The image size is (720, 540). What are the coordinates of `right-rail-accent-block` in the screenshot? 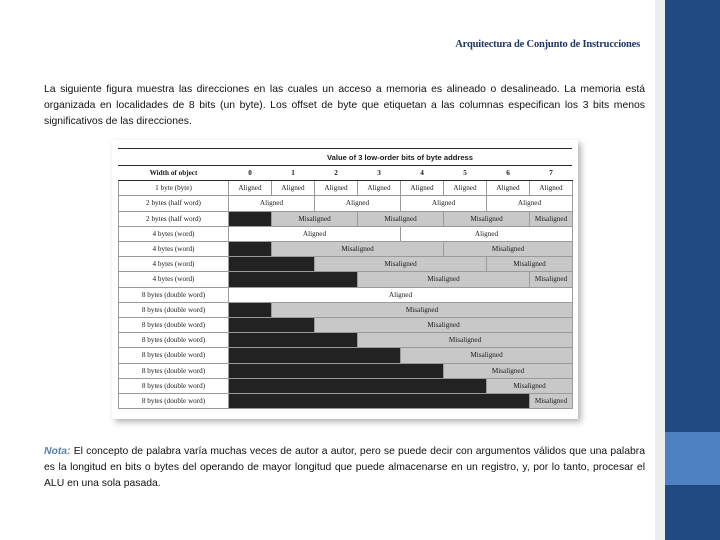 It's located at (692, 458).